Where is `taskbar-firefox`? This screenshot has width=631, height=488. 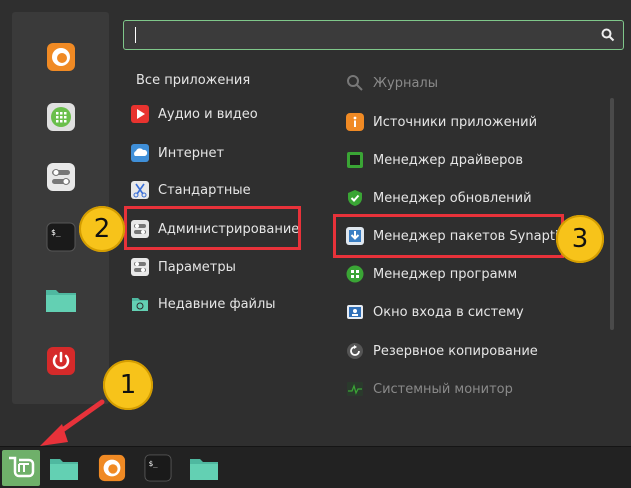
taskbar-firefox is located at coordinates (112, 468).